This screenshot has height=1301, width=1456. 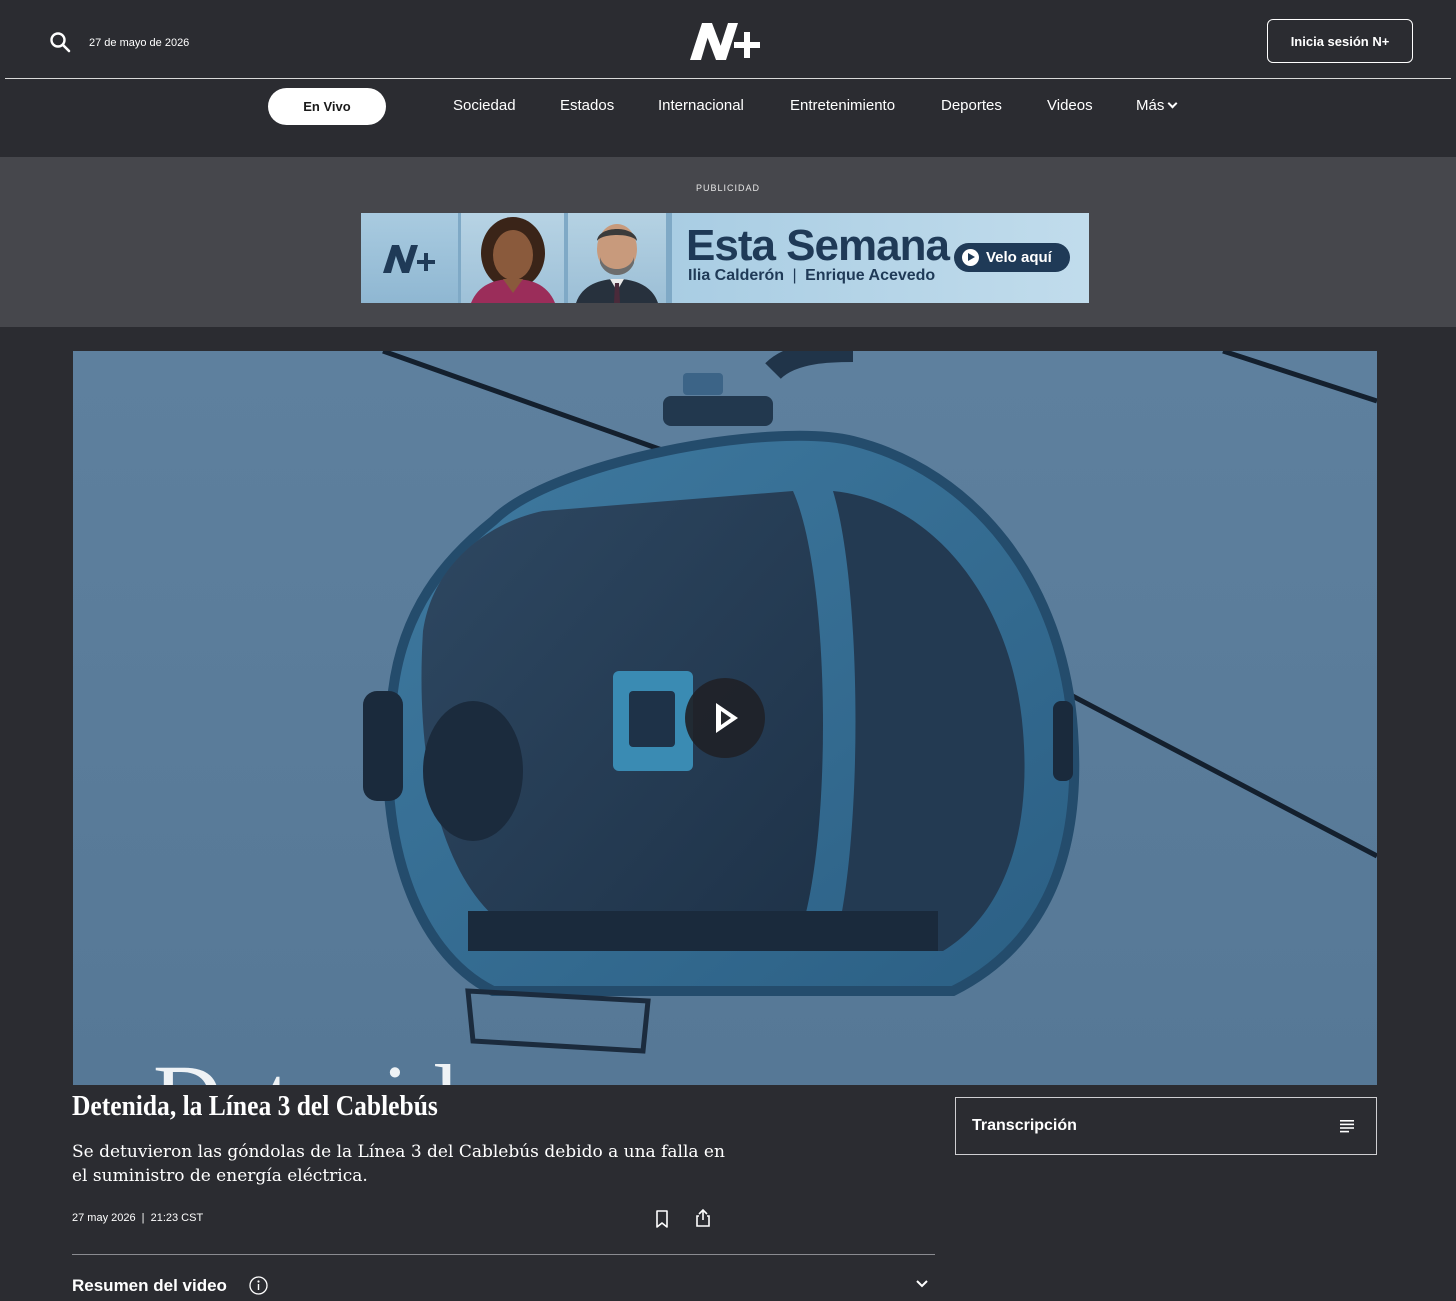 I want to click on nav-item-videos: Videos, so click(x=1070, y=105).